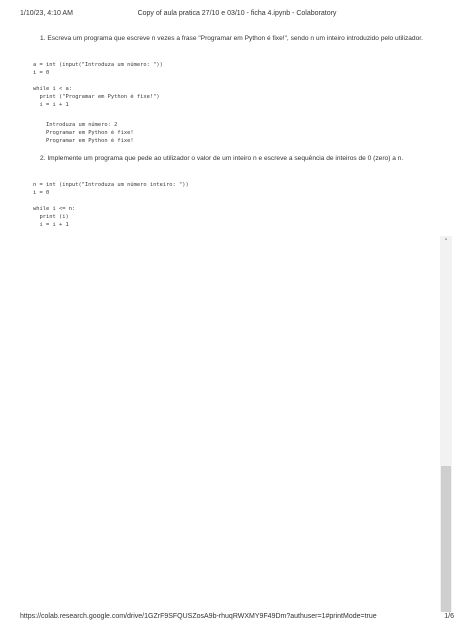 This screenshot has width=474, height=632. I want to click on output-line: Introduza um número: 2, so click(82, 125).